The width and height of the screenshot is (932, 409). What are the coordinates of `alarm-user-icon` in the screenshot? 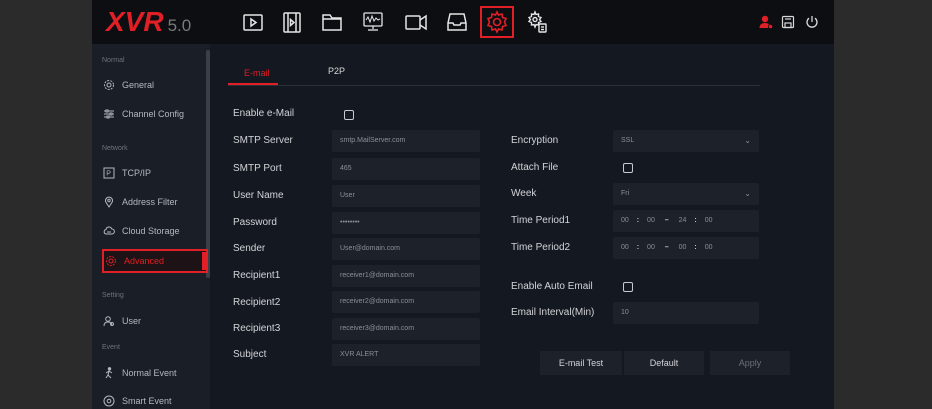 It's located at (766, 22).